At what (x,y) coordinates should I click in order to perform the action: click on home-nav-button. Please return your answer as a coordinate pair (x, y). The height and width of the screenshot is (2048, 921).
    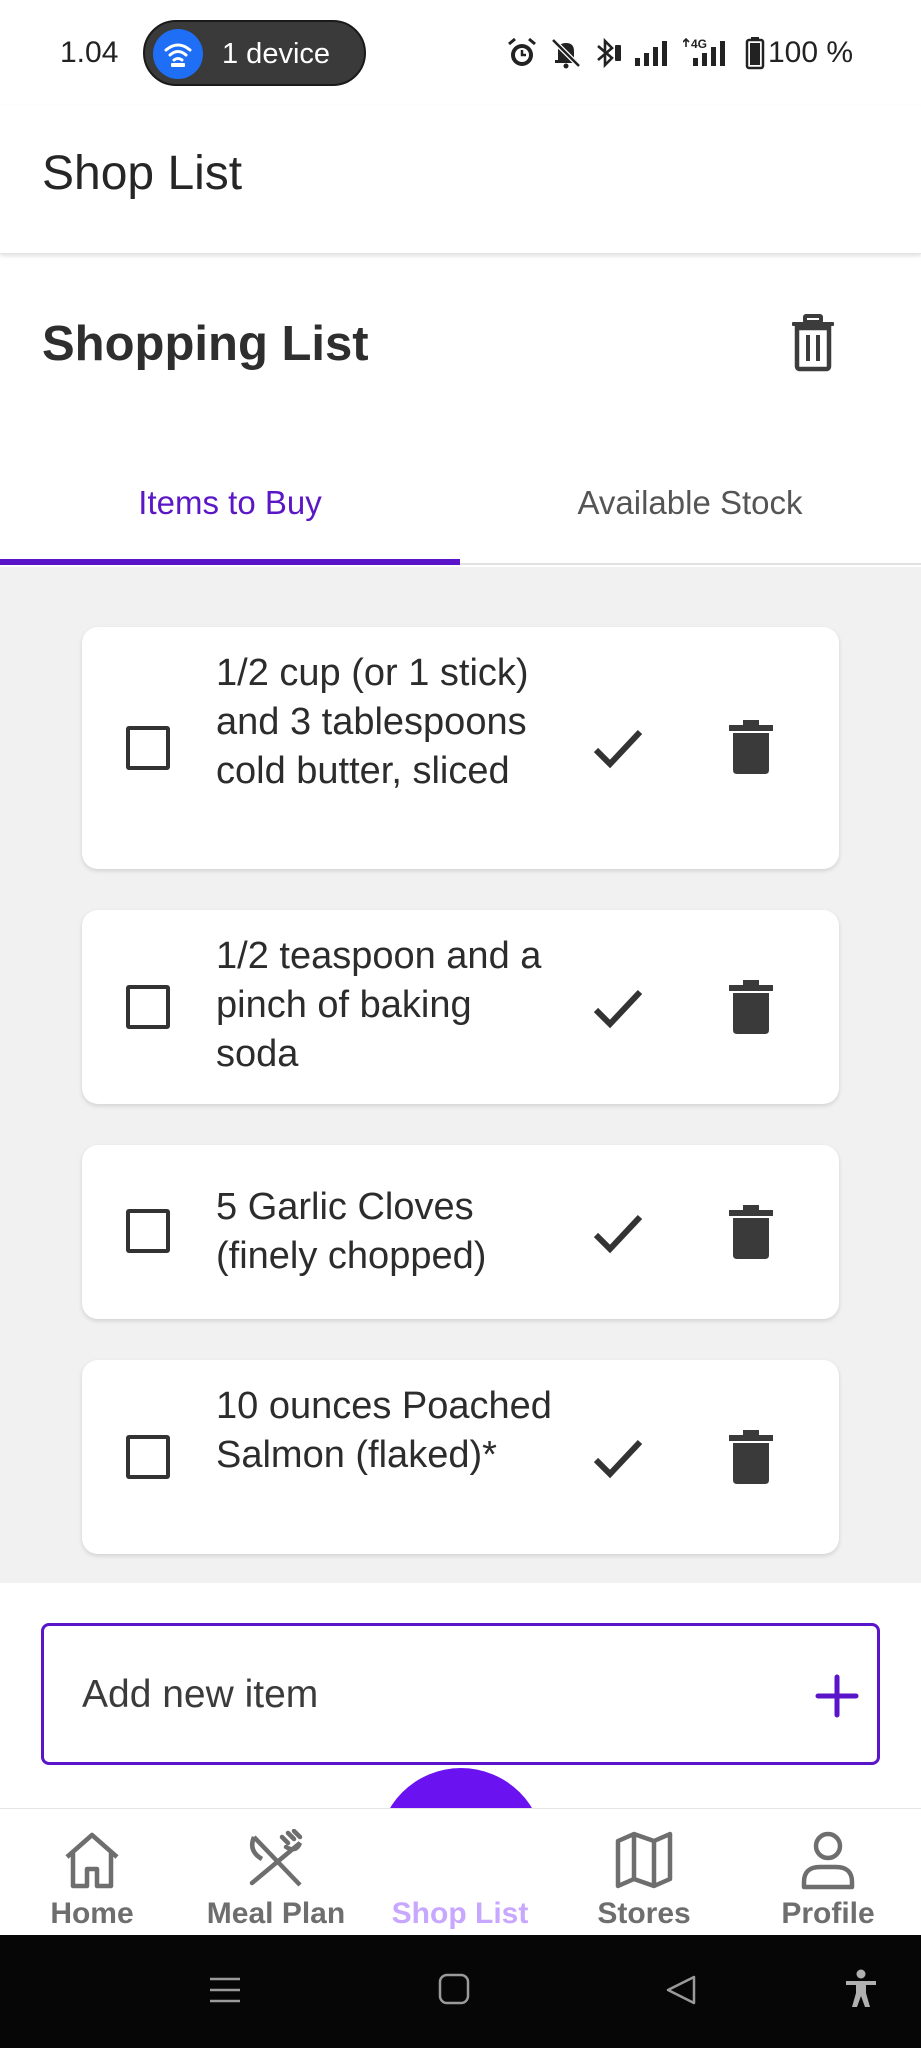
    Looking at the image, I should click on (454, 1991).